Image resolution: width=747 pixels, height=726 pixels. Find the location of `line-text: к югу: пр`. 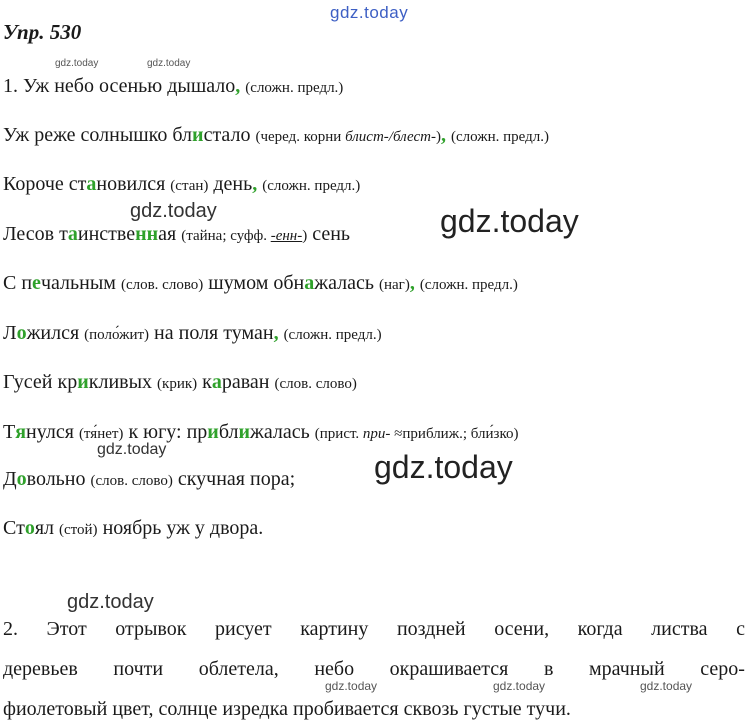

line-text: к югу: пр is located at coordinates (168, 432).